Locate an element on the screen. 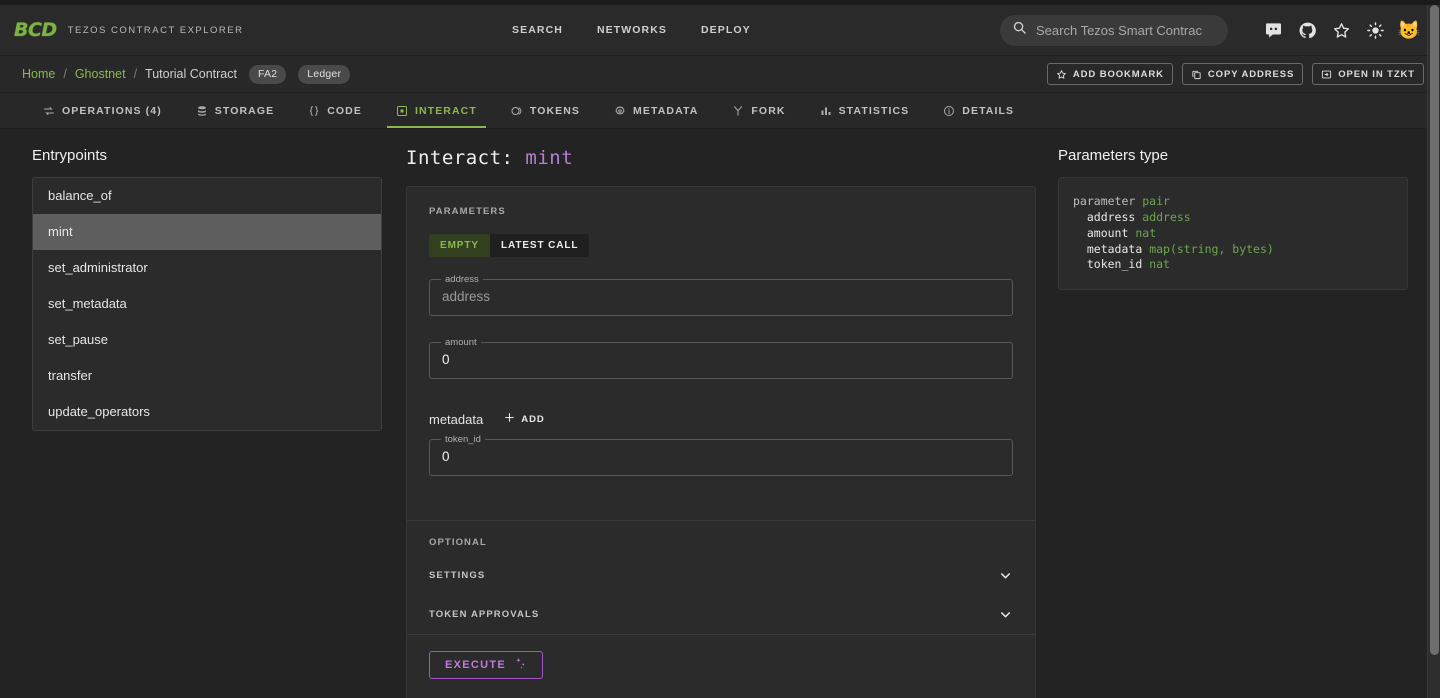  token-id-input is located at coordinates (721, 456).